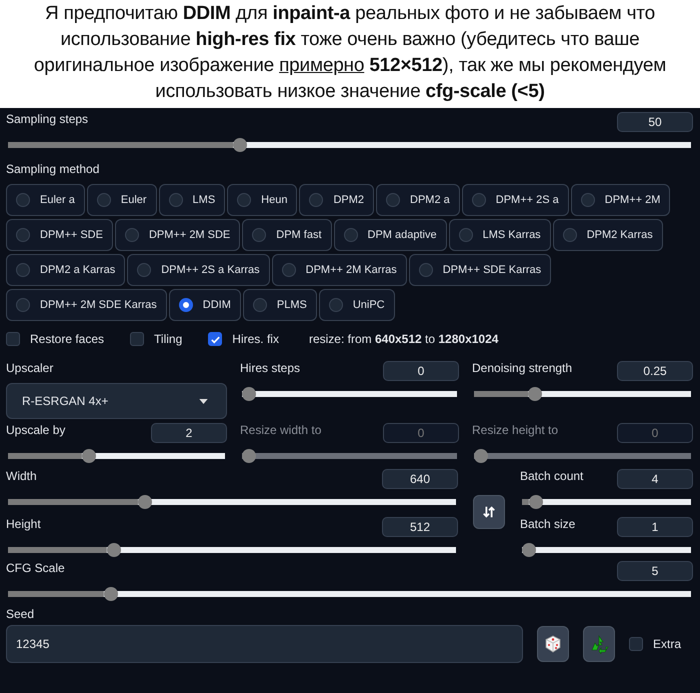 Image resolution: width=700 pixels, height=693 pixels. I want to click on dice-button, so click(553, 644).